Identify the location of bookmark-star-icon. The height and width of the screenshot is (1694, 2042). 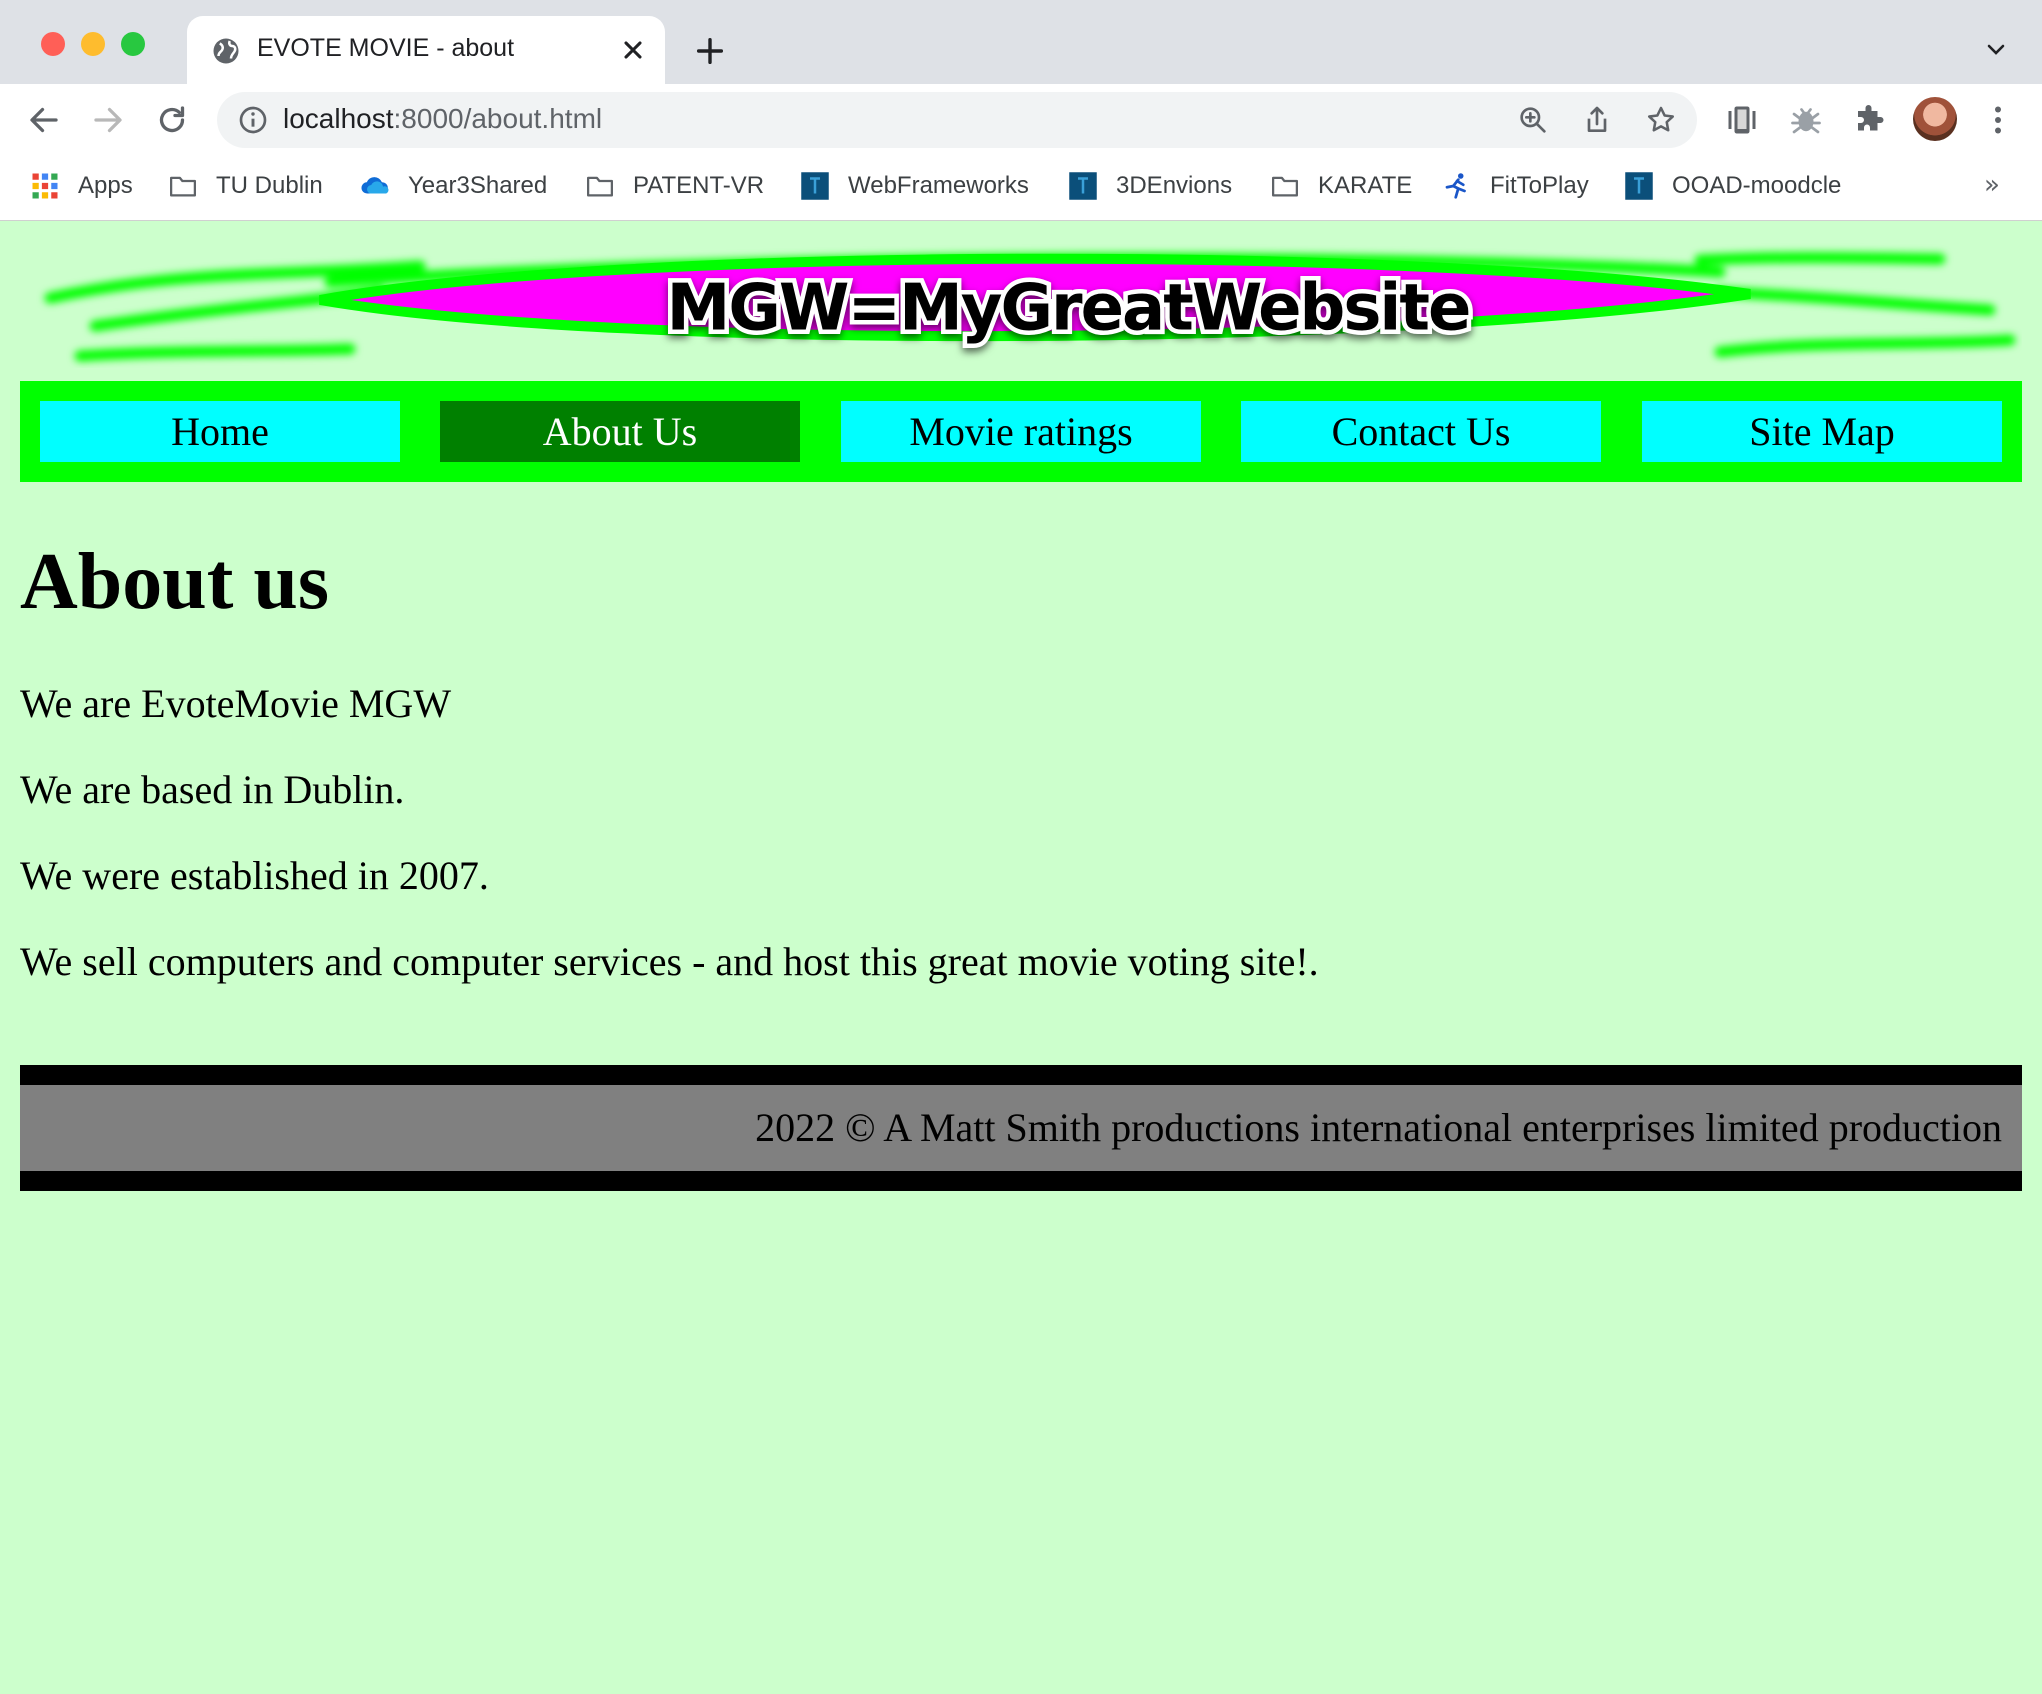
(1661, 120).